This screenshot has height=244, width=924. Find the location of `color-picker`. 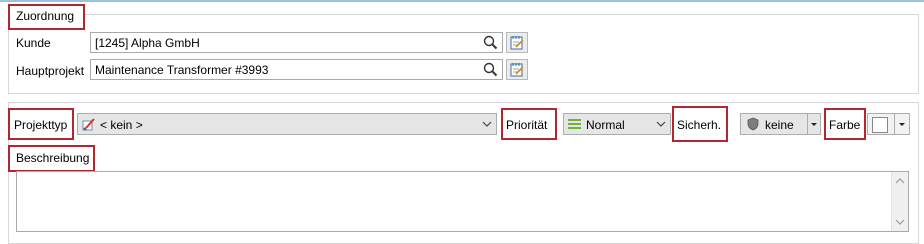

color-picker is located at coordinates (888, 124).